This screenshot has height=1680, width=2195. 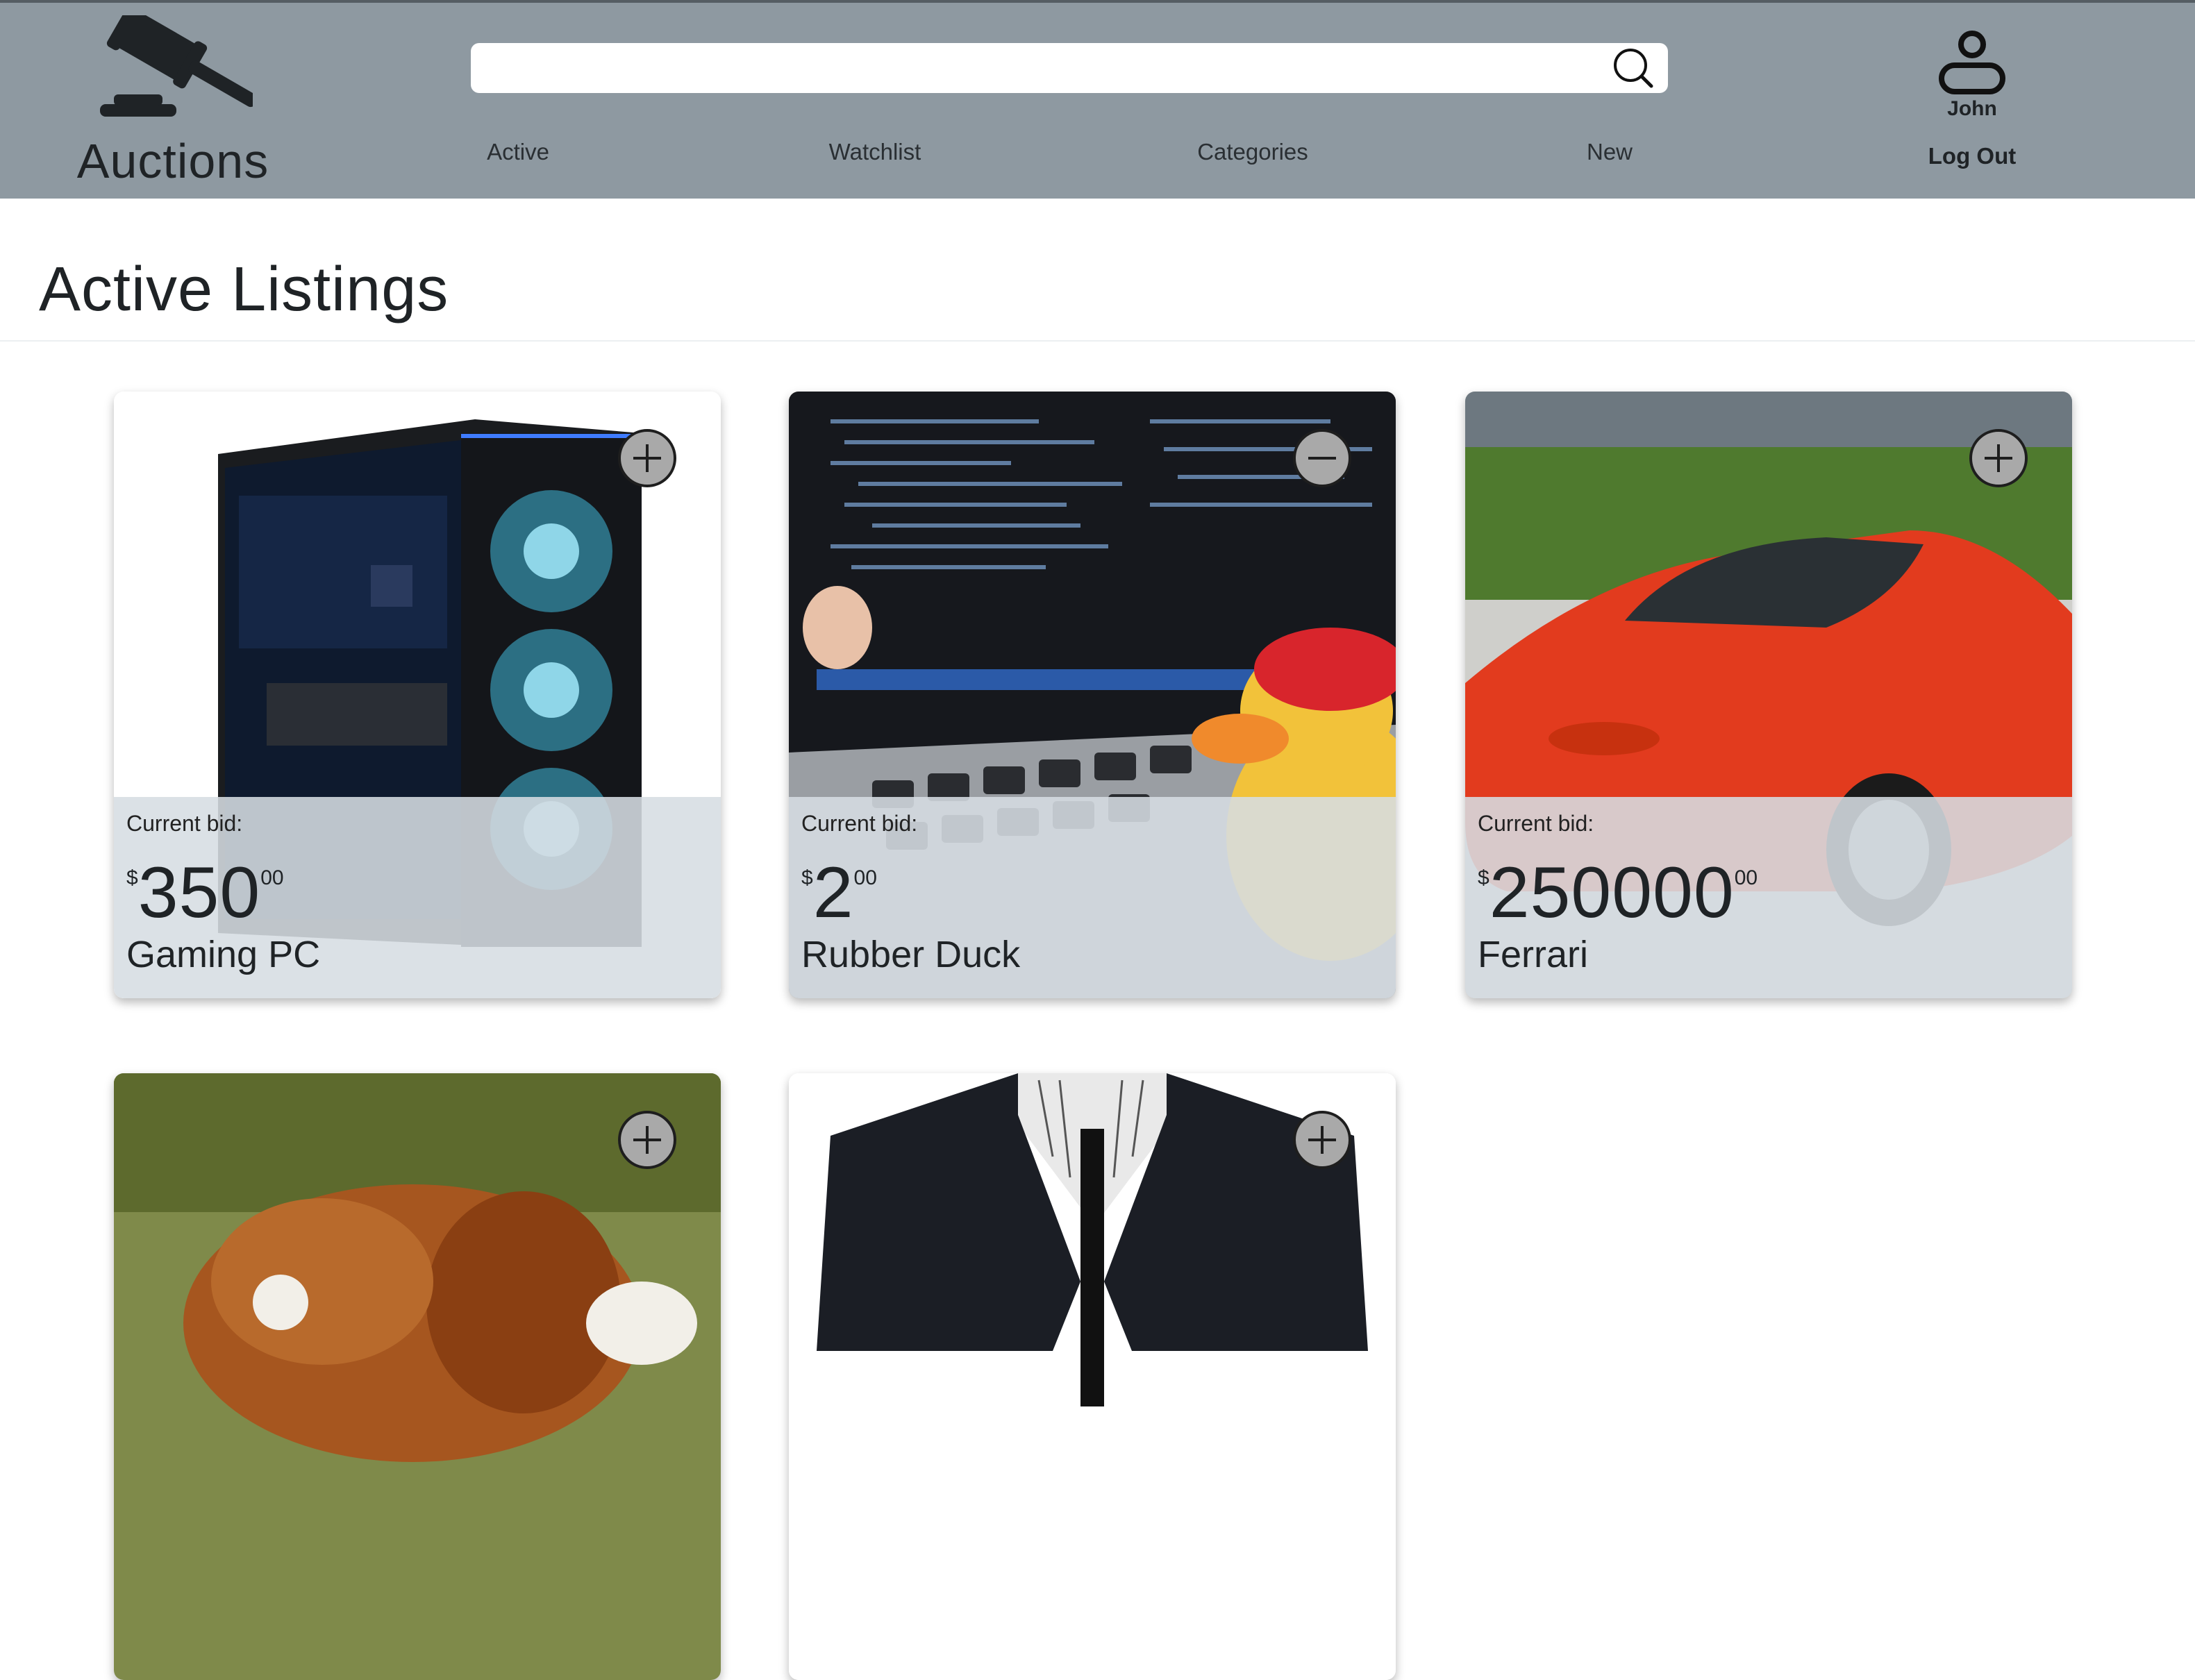 I want to click on listing-title: Gaming PC, so click(x=223, y=954).